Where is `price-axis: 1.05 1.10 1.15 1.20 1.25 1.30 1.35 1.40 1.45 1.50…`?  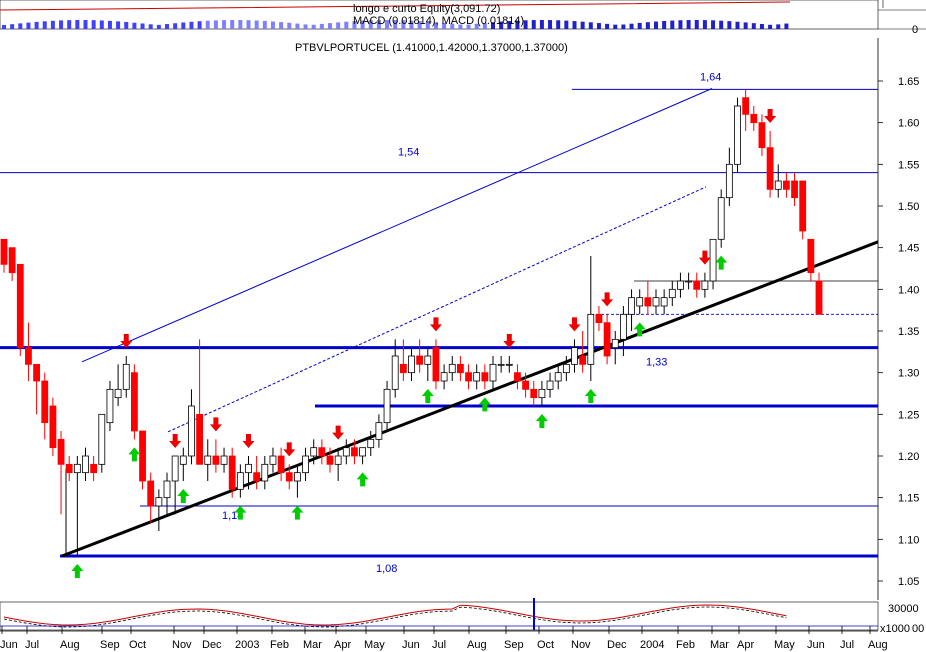 price-axis: 1.05 1.10 1.15 1.20 1.25 1.30 1.35 1.40 1.45 1.50… is located at coordinates (898, 332).